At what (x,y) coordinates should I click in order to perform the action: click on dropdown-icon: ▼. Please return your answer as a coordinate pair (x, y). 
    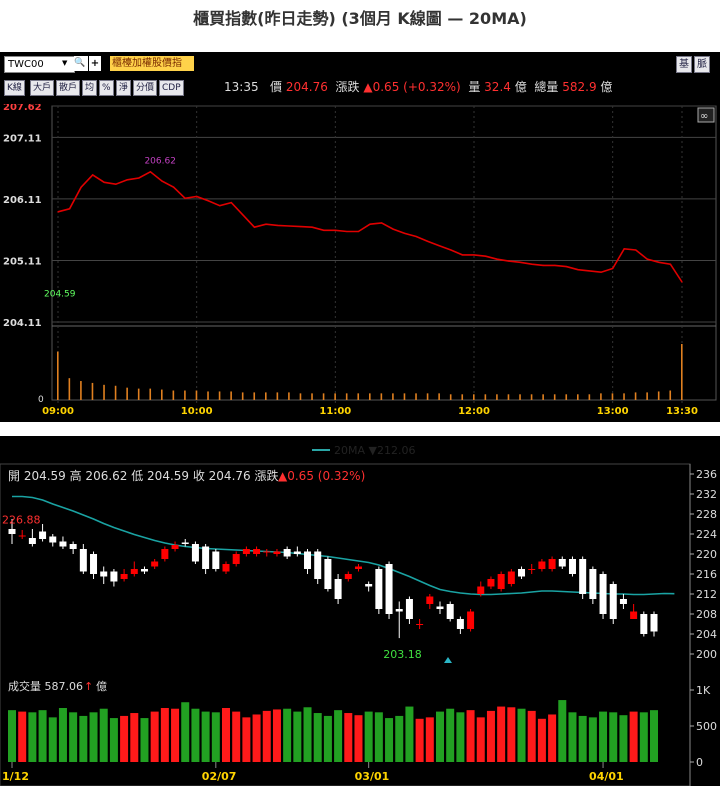
    Looking at the image, I should click on (67, 63).